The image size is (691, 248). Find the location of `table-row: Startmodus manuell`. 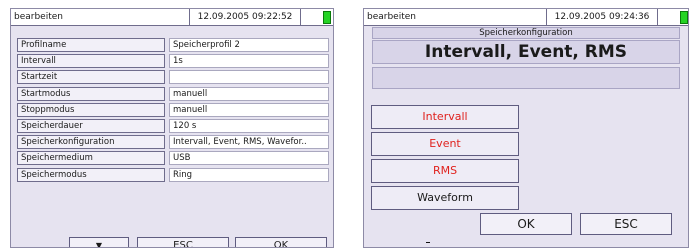

table-row: Startmodus manuell is located at coordinates (173, 93).